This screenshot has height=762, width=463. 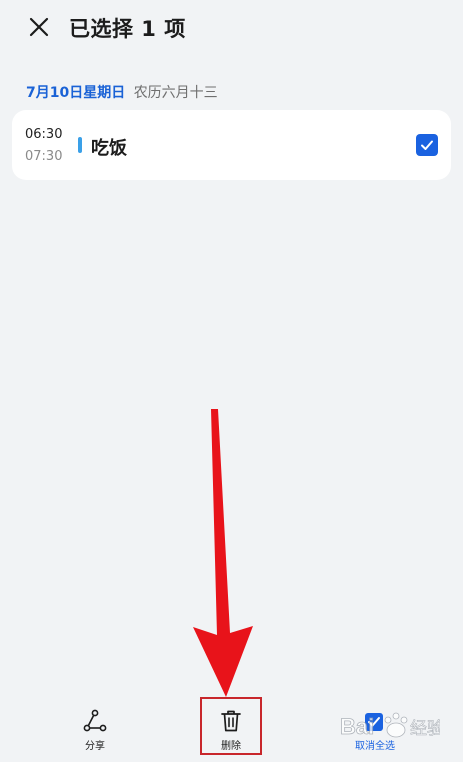 I want to click on share-button: 分享, so click(x=95, y=730).